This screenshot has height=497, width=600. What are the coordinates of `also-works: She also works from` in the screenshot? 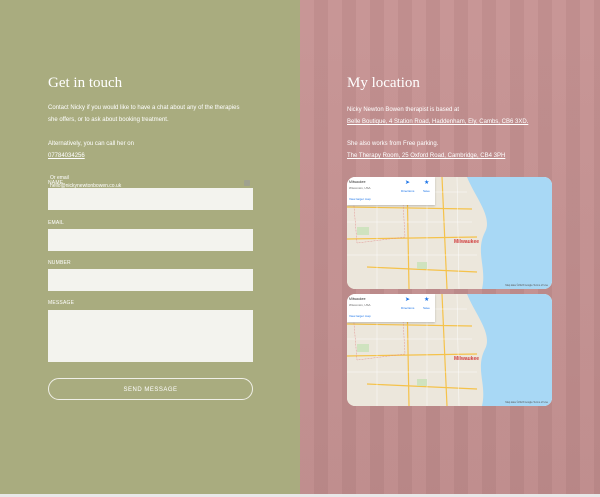 It's located at (374, 144).